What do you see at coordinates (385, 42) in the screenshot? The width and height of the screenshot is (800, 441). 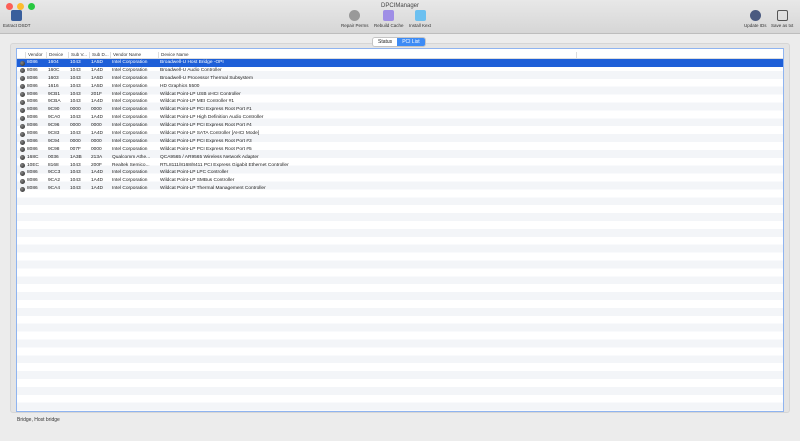 I see `tab-status: Status` at bounding box center [385, 42].